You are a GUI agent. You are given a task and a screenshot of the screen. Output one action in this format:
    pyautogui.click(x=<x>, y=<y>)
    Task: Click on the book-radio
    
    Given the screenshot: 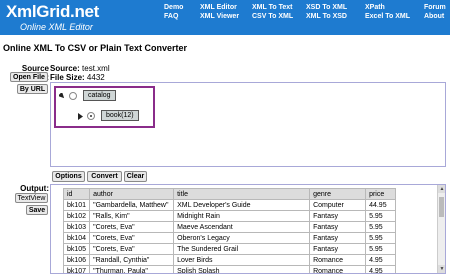 What is the action you would take?
    pyautogui.click(x=91, y=116)
    